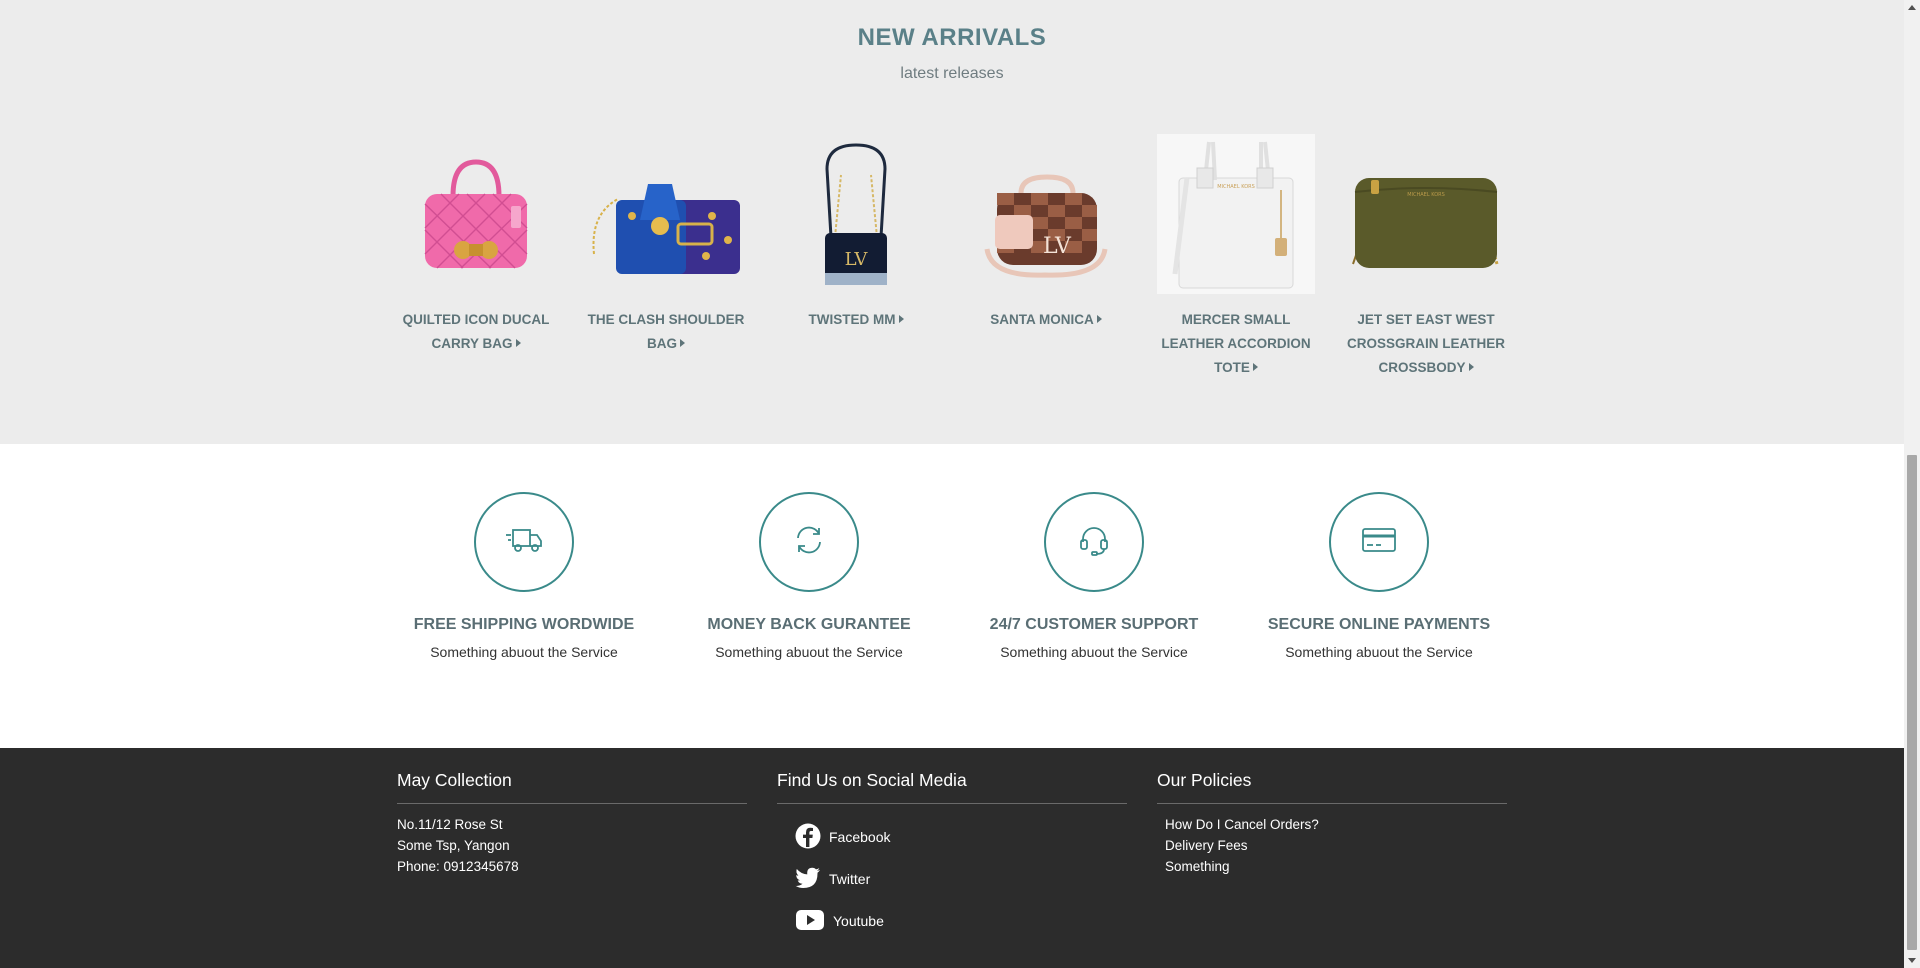 The image size is (1920, 968). Describe the element at coordinates (961, 879) in the screenshot. I see `social-link-twitter: Twitter` at that location.